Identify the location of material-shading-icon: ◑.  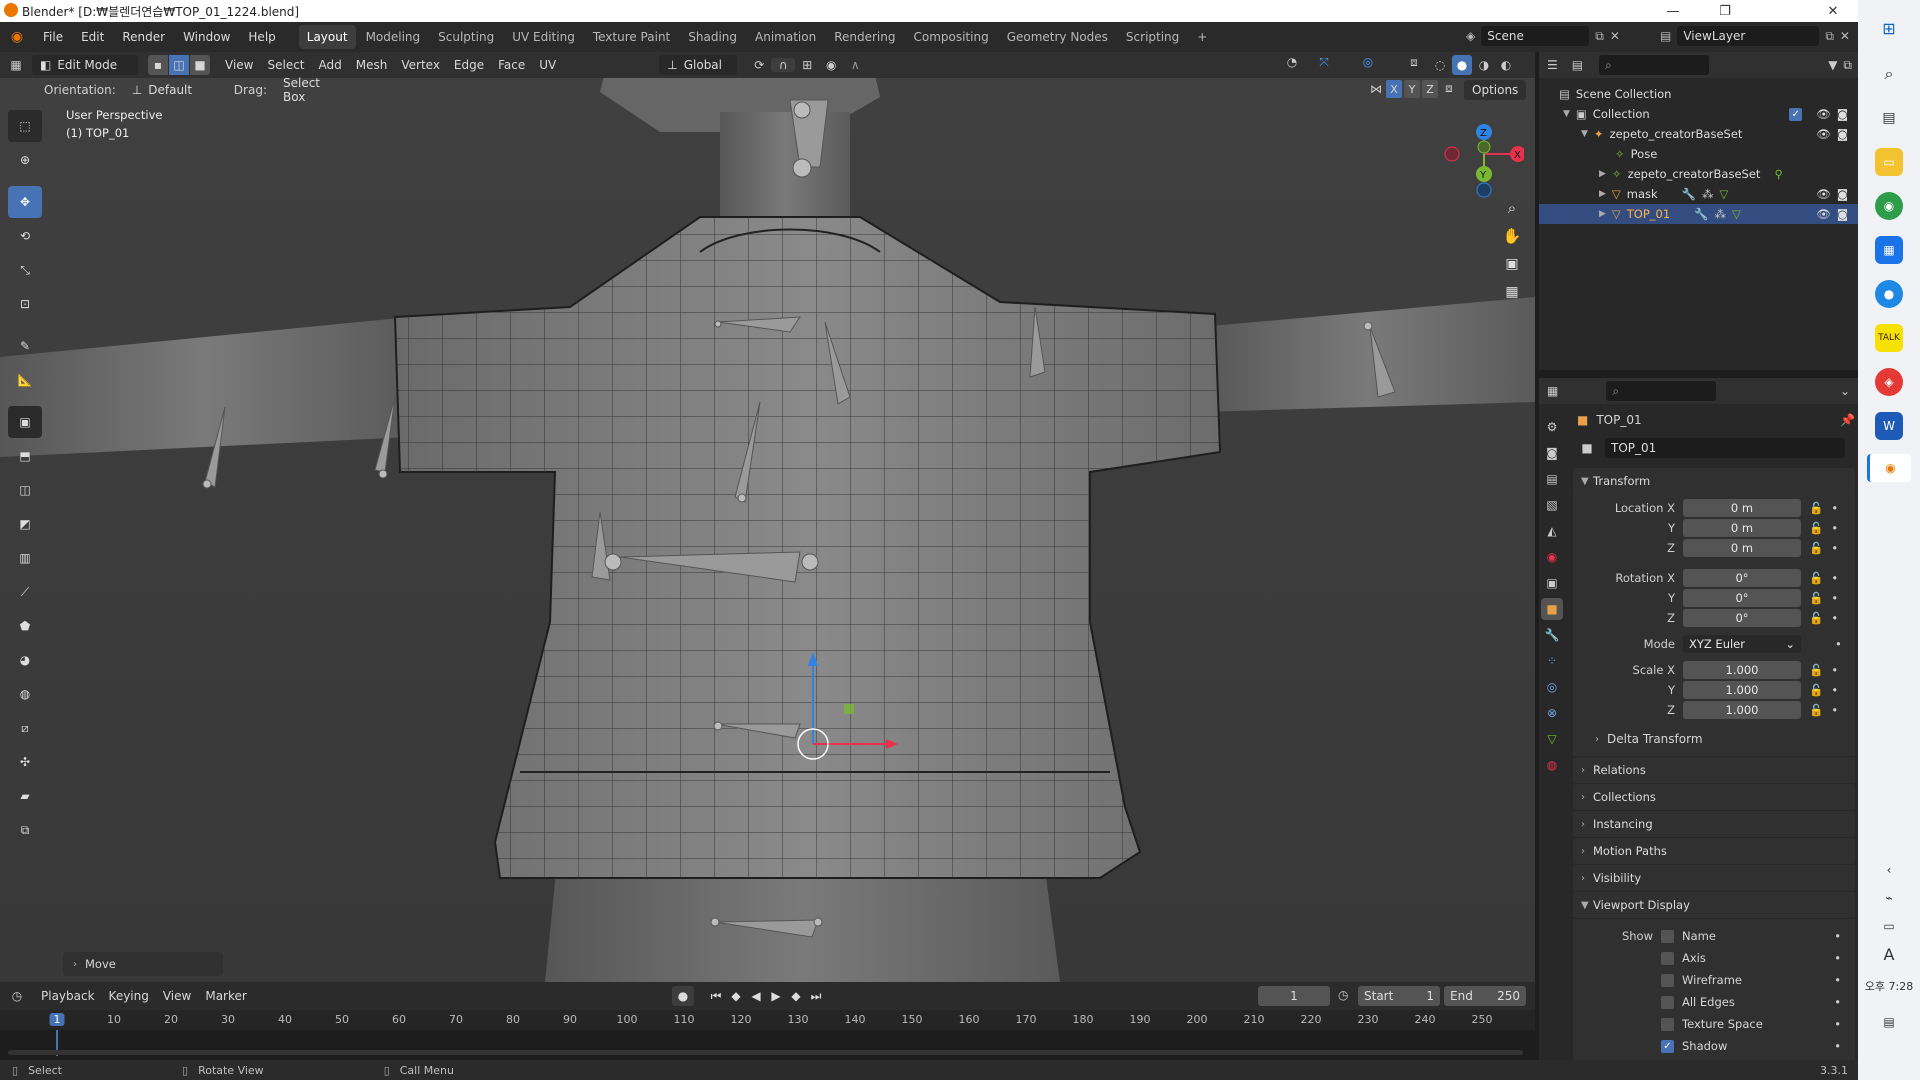
(1484, 65).